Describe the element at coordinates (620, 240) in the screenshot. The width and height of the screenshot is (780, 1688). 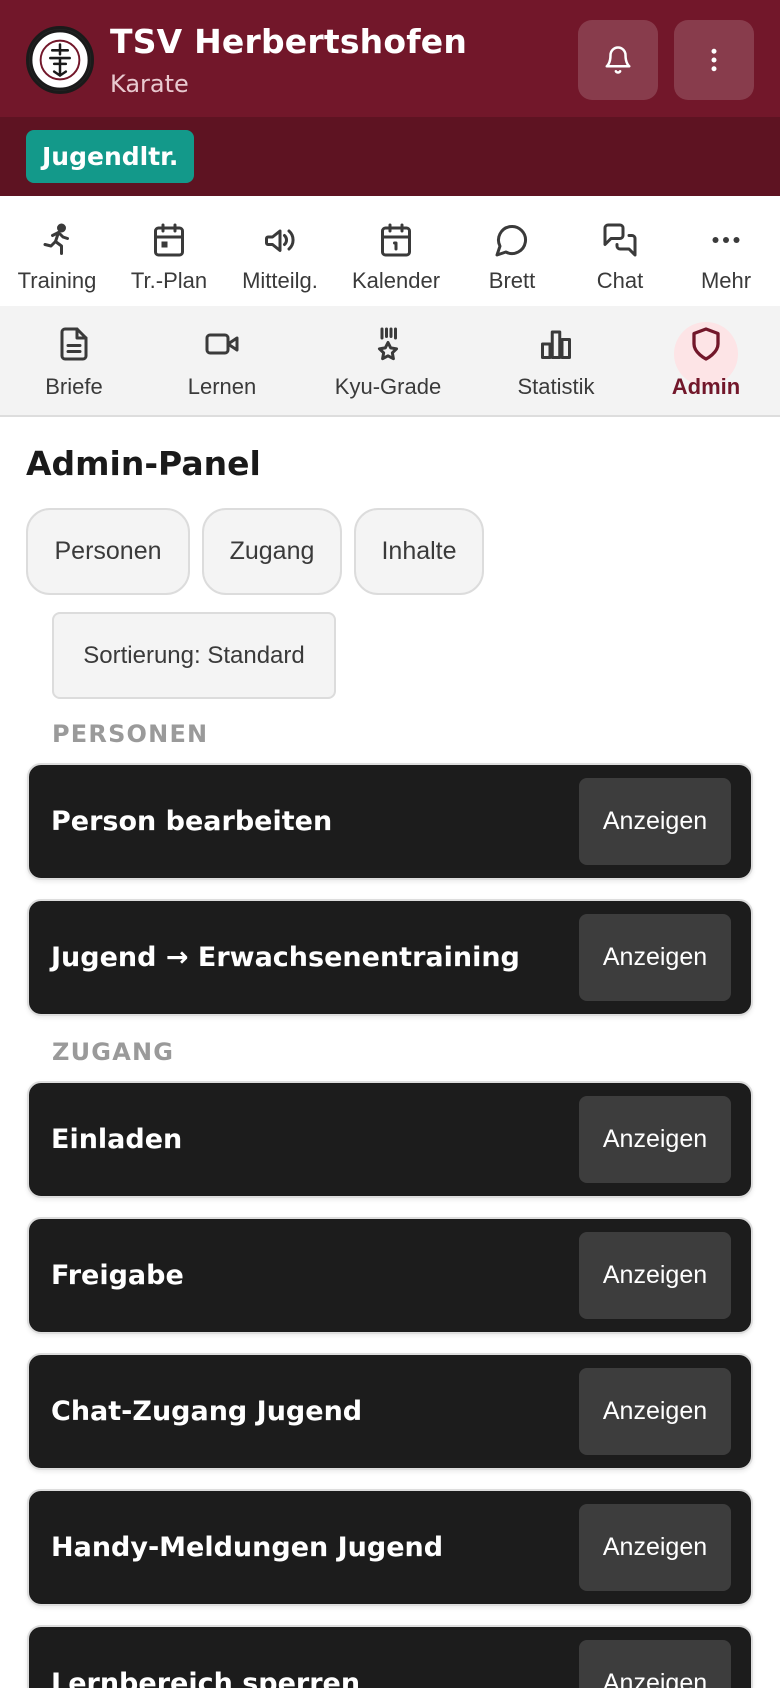
I see `chat-bubbles-icon` at that location.